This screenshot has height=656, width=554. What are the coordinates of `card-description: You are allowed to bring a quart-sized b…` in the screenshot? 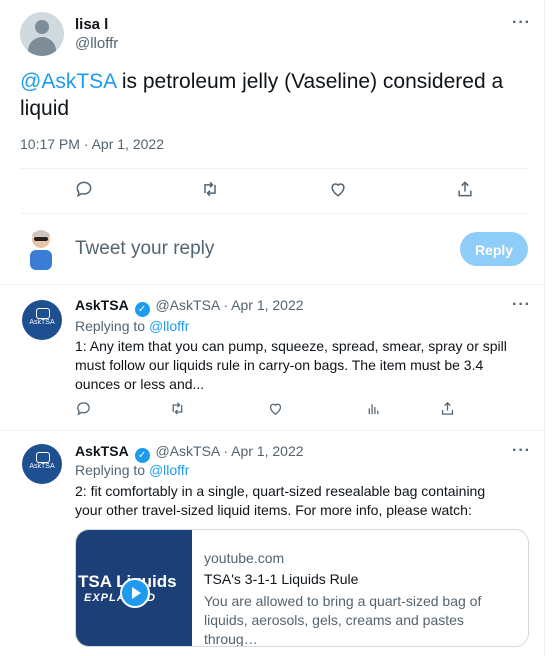 It's located at (343, 620).